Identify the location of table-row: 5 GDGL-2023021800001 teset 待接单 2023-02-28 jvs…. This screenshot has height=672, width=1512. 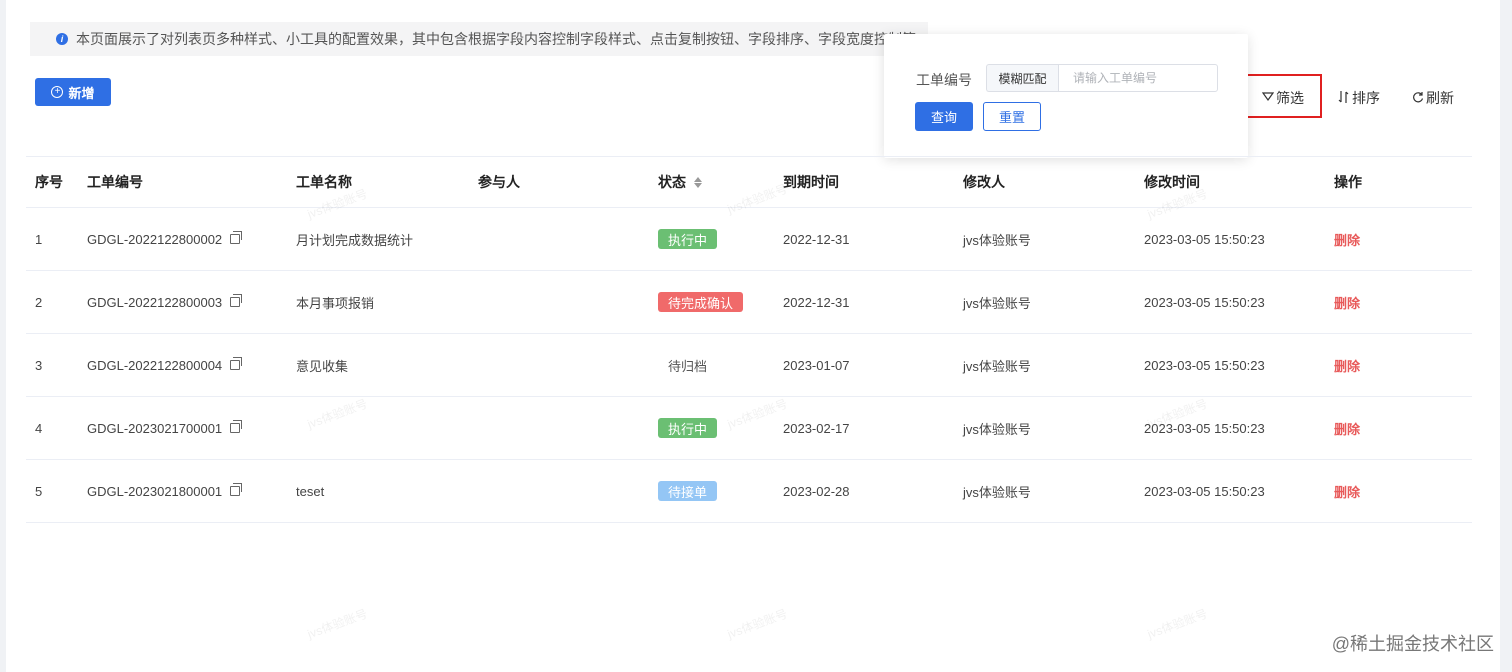
(749, 491).